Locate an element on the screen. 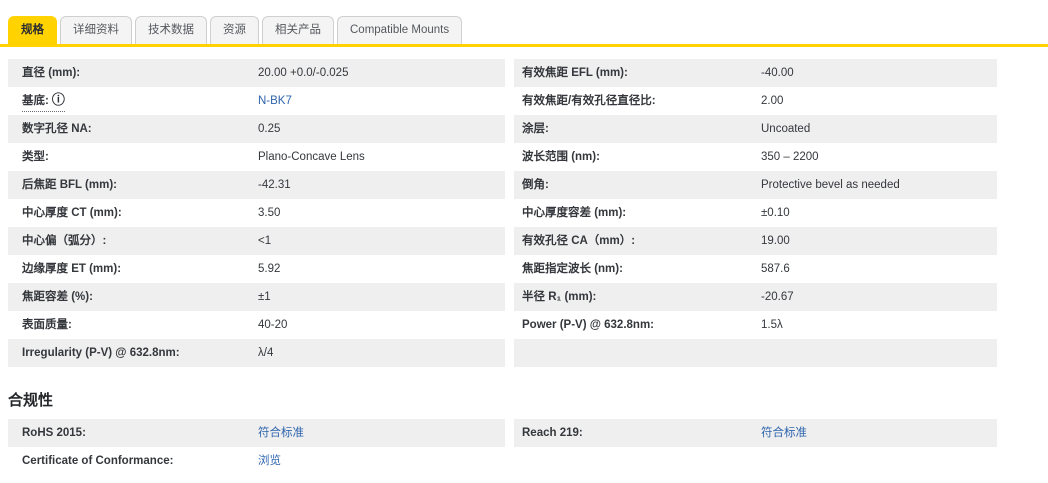 Image resolution: width=1048 pixels, height=483 pixels. spec-value: 587.6 is located at coordinates (775, 269).